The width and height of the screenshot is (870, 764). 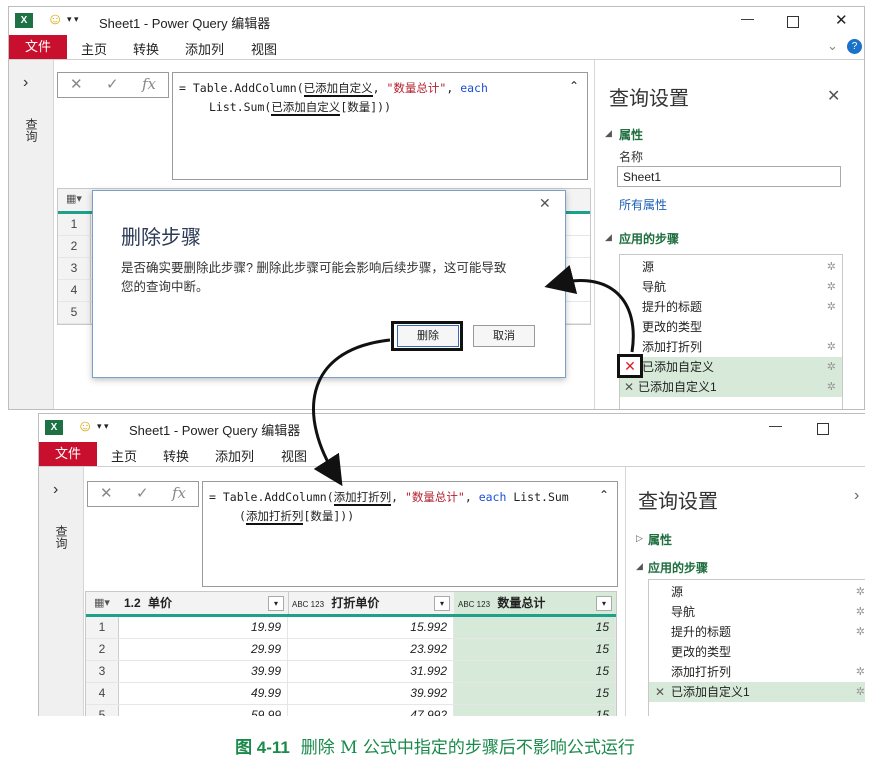 What do you see at coordinates (589, 308) in the screenshot?
I see `arrow-to-dialog` at bounding box center [589, 308].